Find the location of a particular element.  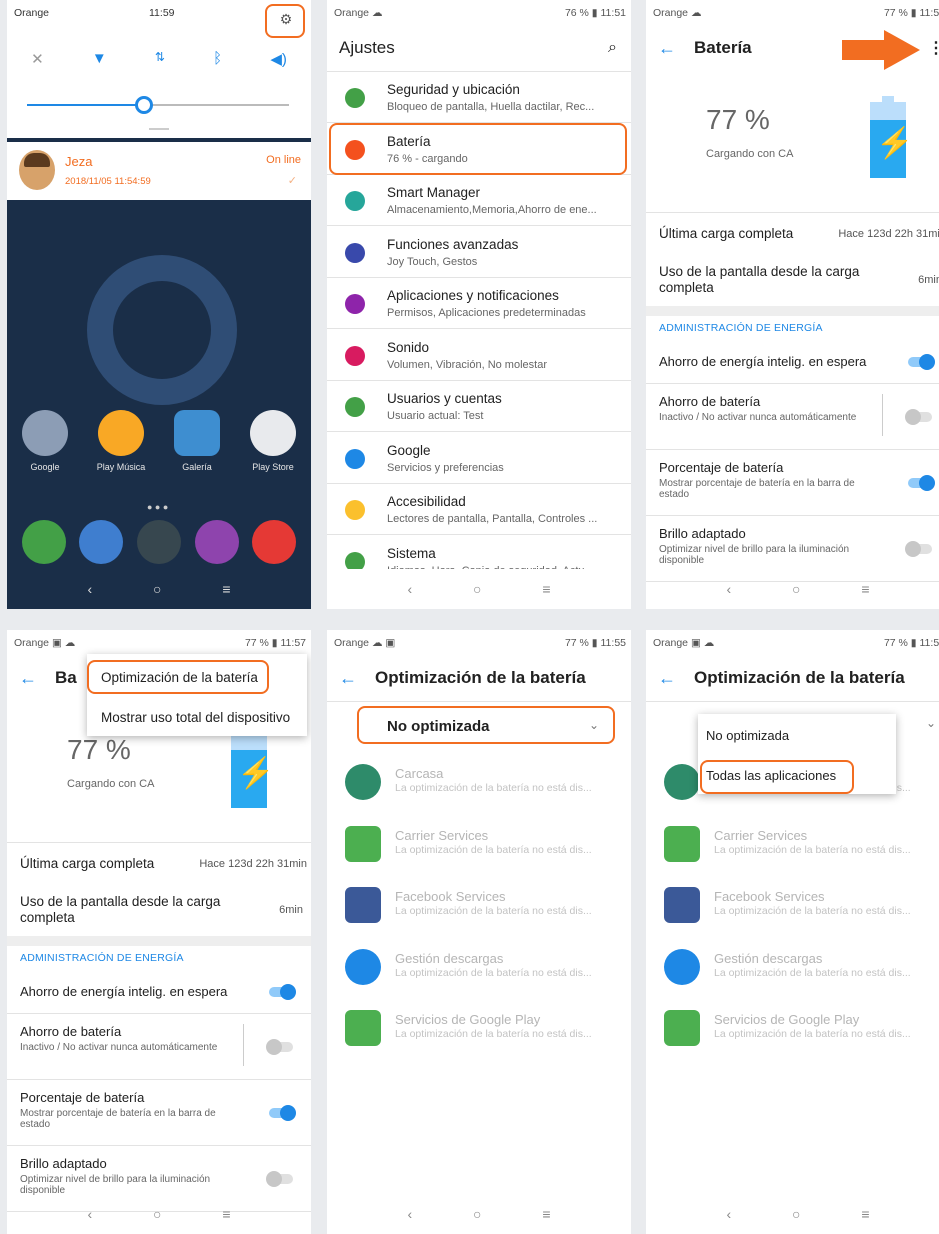

app-gallery: Galería is located at coordinates (197, 441).